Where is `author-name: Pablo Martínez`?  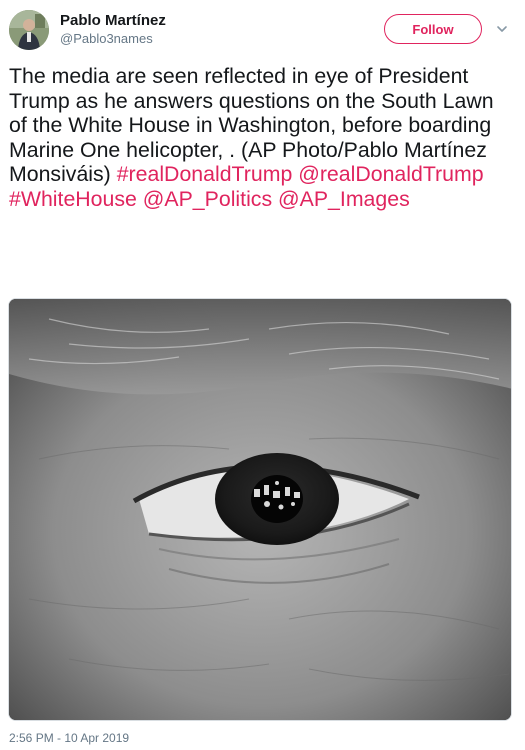 author-name: Pablo Martínez is located at coordinates (113, 21).